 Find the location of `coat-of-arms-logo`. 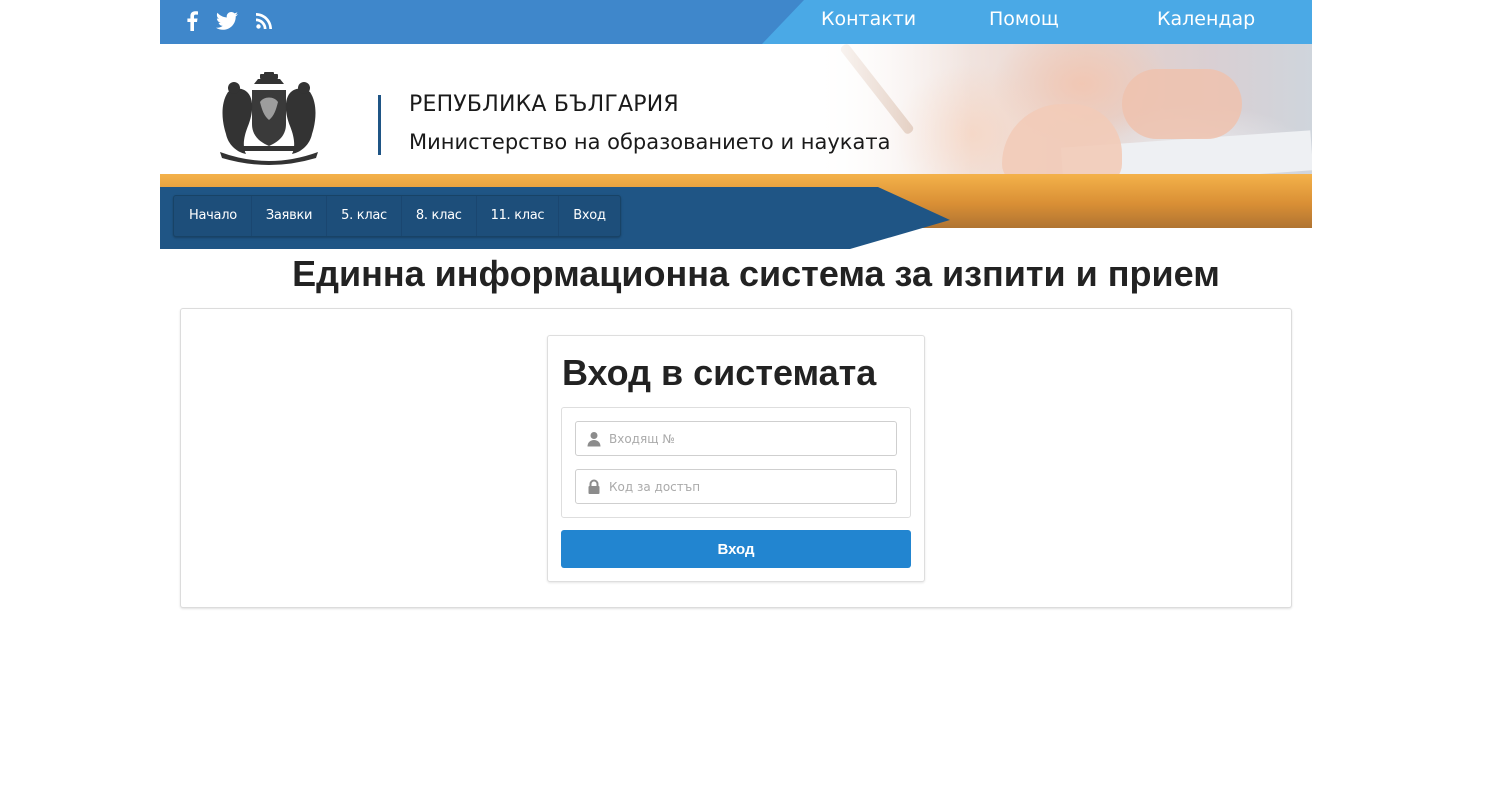

coat-of-arms-logo is located at coordinates (269, 118).